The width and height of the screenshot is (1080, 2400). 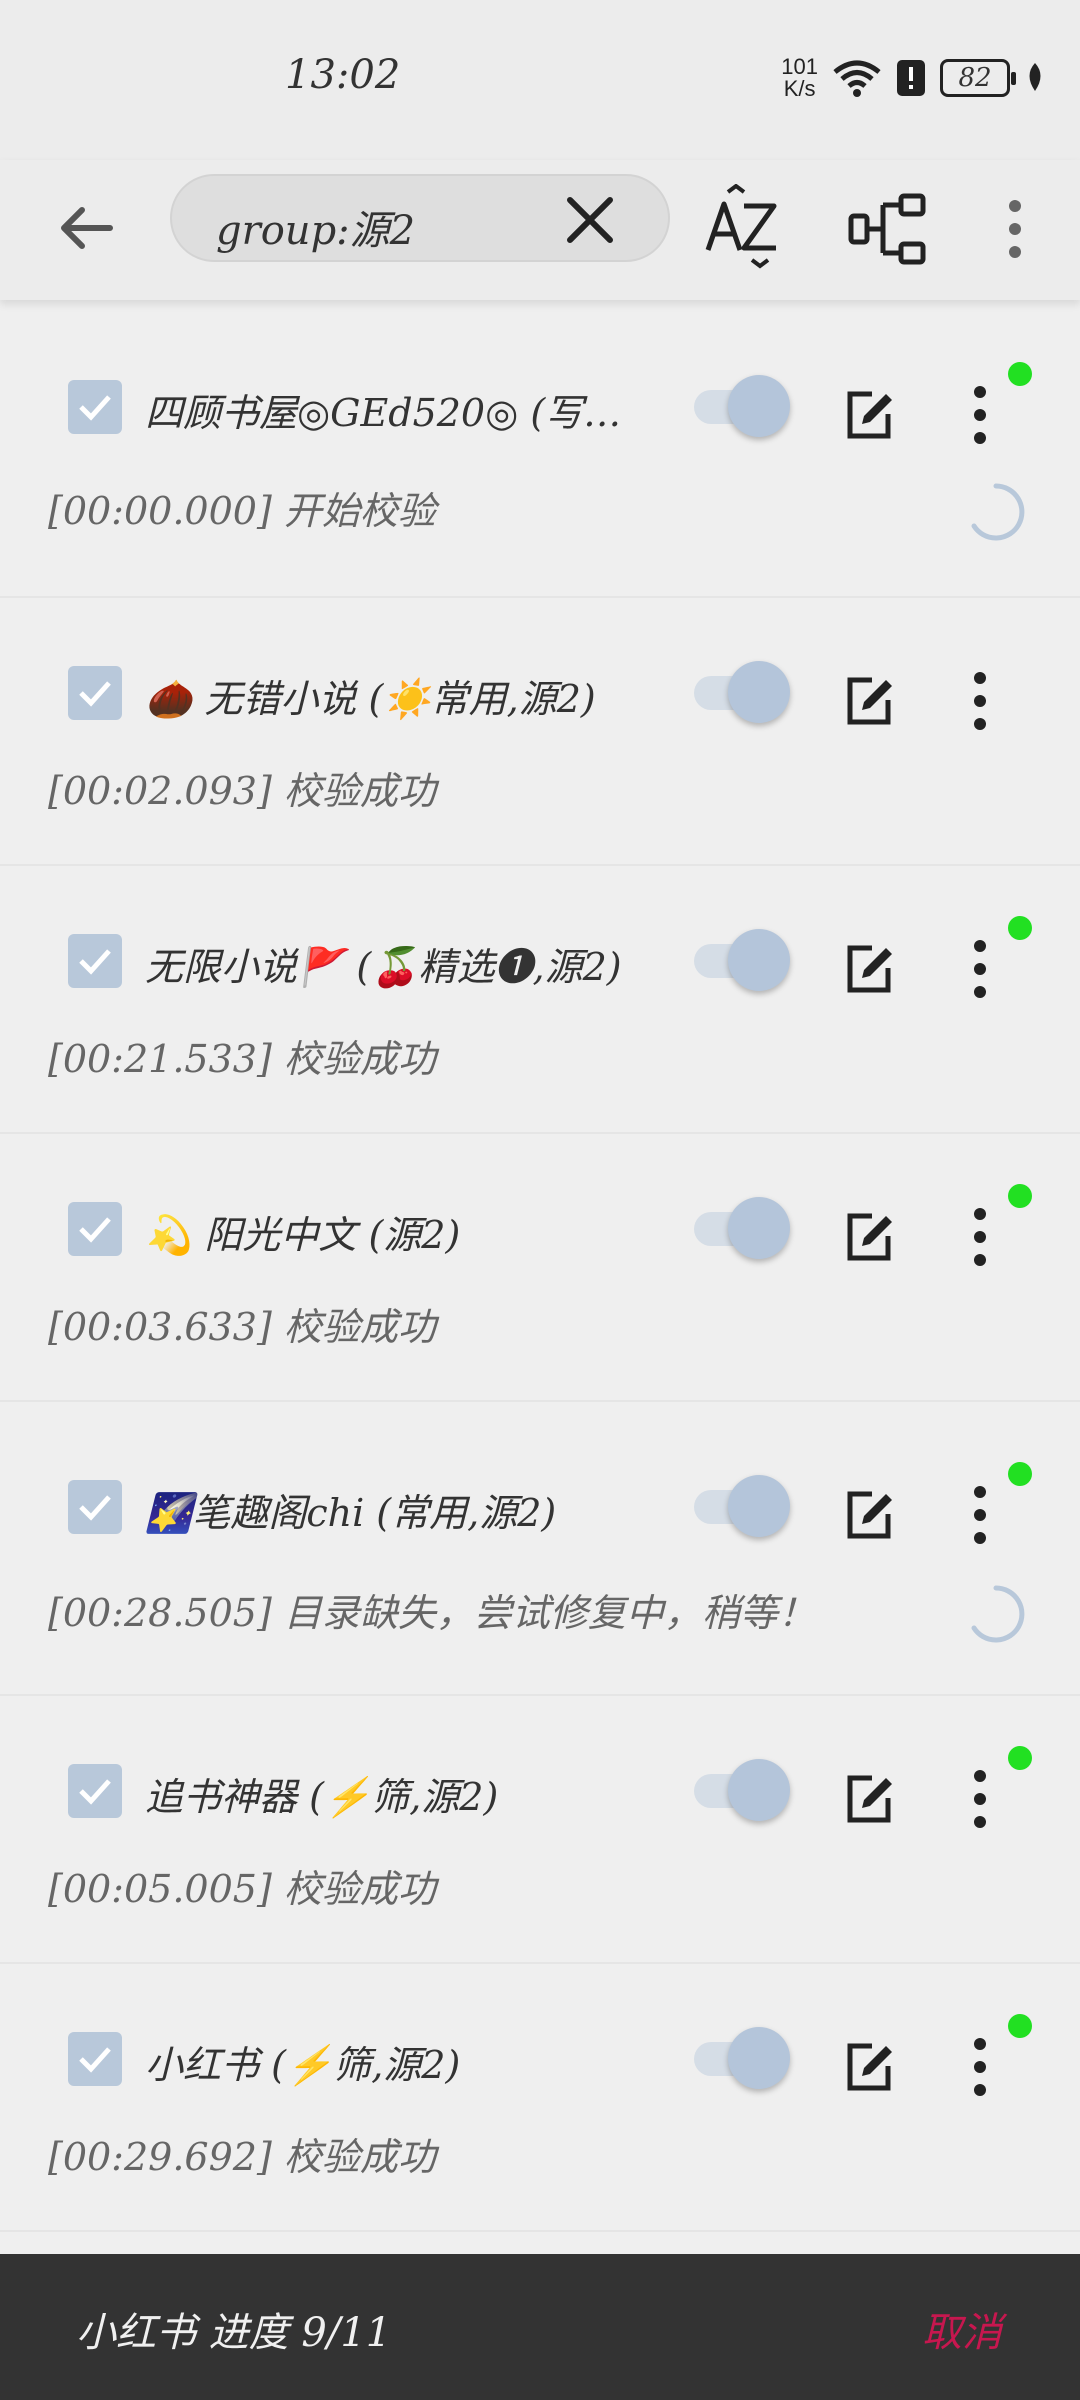 What do you see at coordinates (540, 449) in the screenshot?
I see `list-item: 四顾书屋◎GEd520◎ (写… [00:00.000] 开始校验` at bounding box center [540, 449].